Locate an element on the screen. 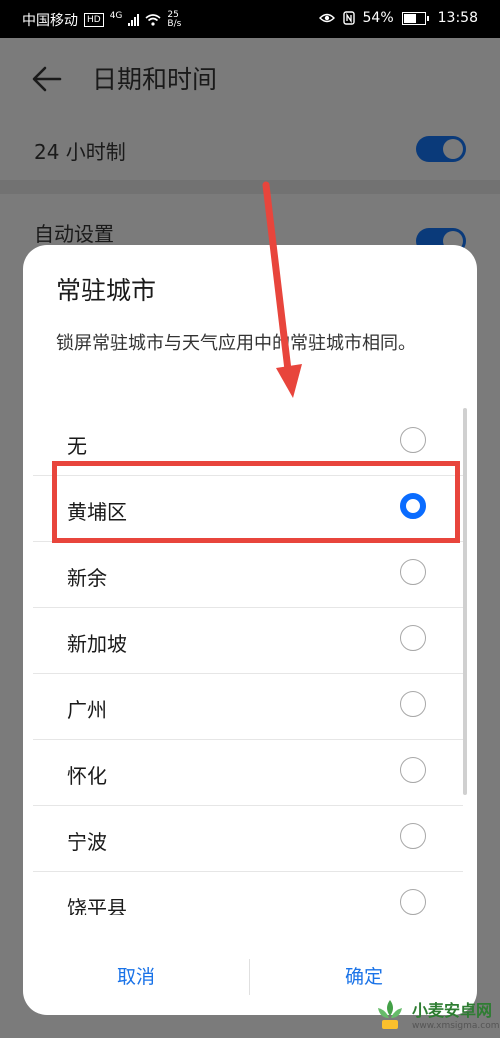 Image resolution: width=500 pixels, height=1038 pixels. battery-icon is located at coordinates (415, 18).